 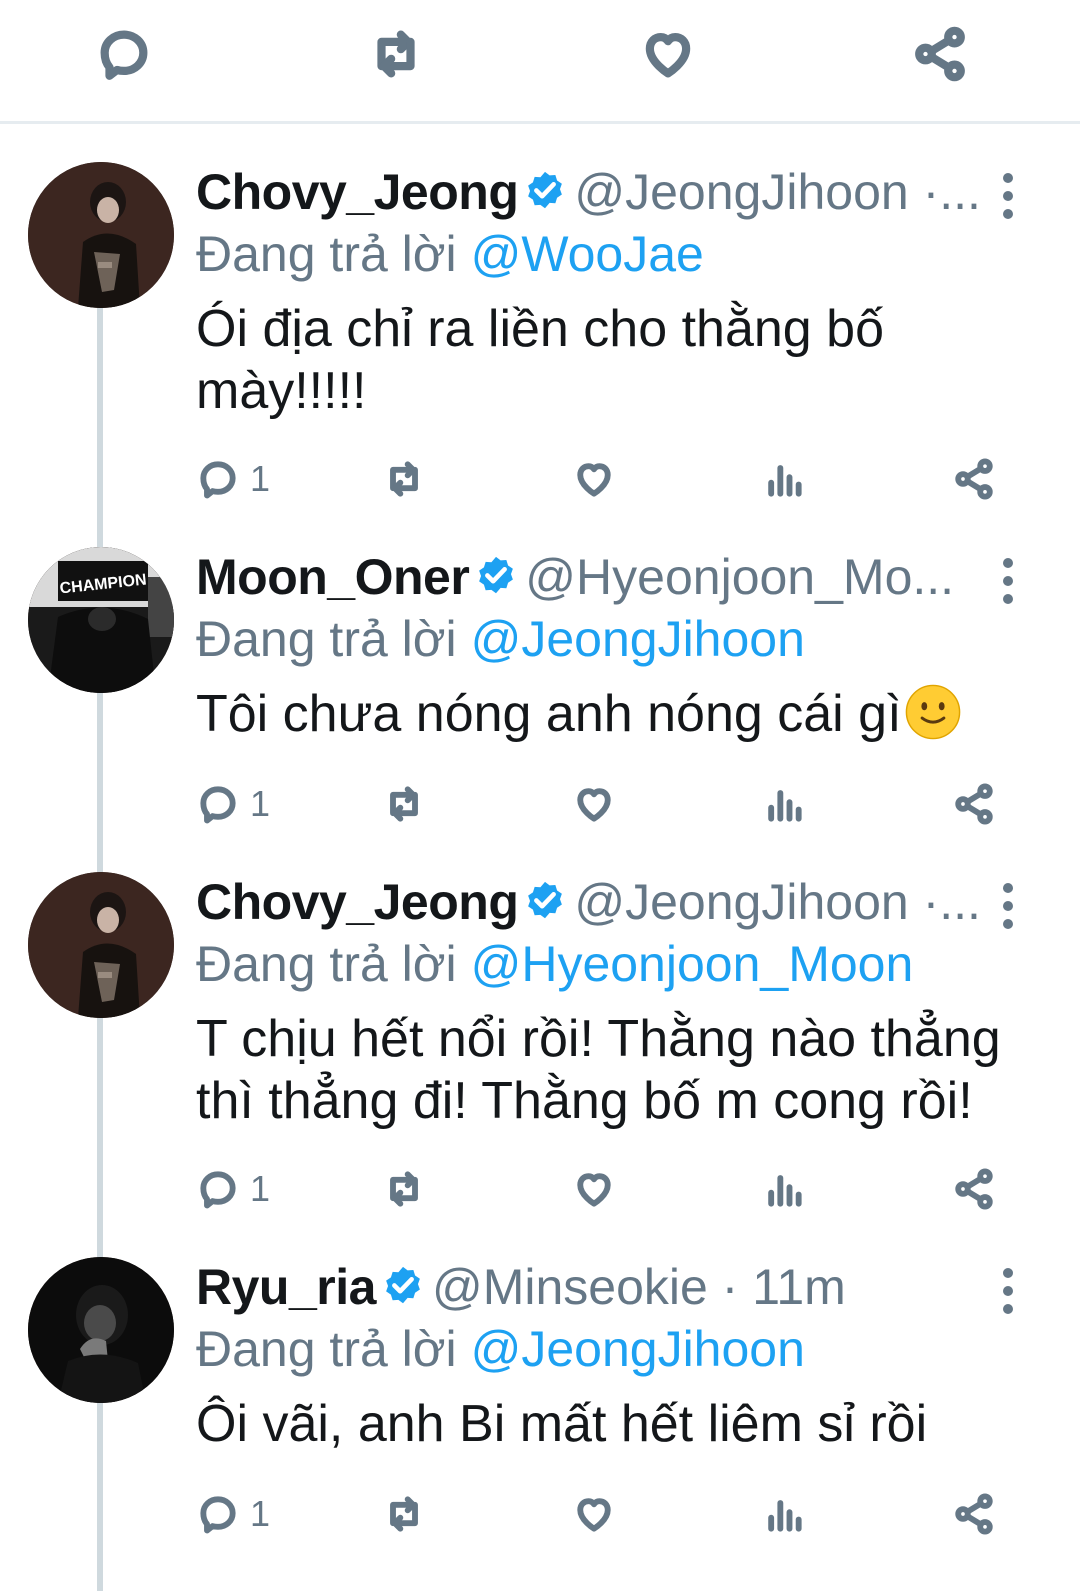 I want to click on tweet-text: Tôi chưa nóng anh nóng cái gì, so click(x=606, y=714).